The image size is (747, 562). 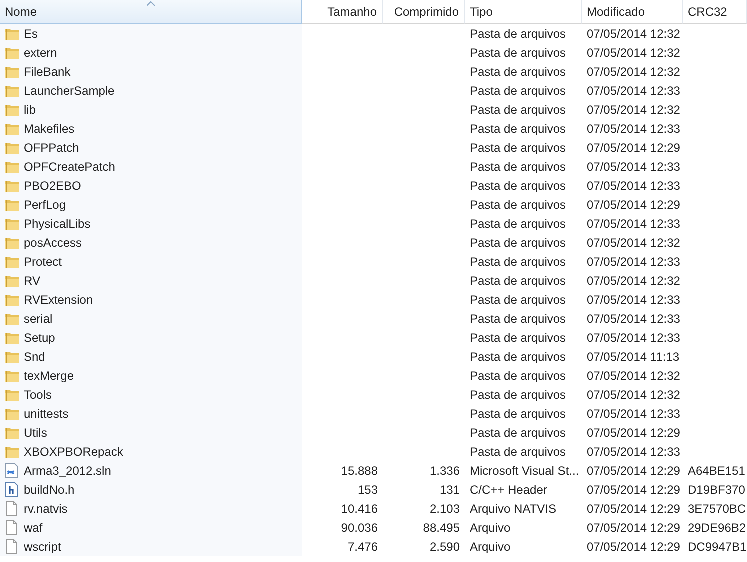 I want to click on file-name: unittests, so click(x=46, y=413).